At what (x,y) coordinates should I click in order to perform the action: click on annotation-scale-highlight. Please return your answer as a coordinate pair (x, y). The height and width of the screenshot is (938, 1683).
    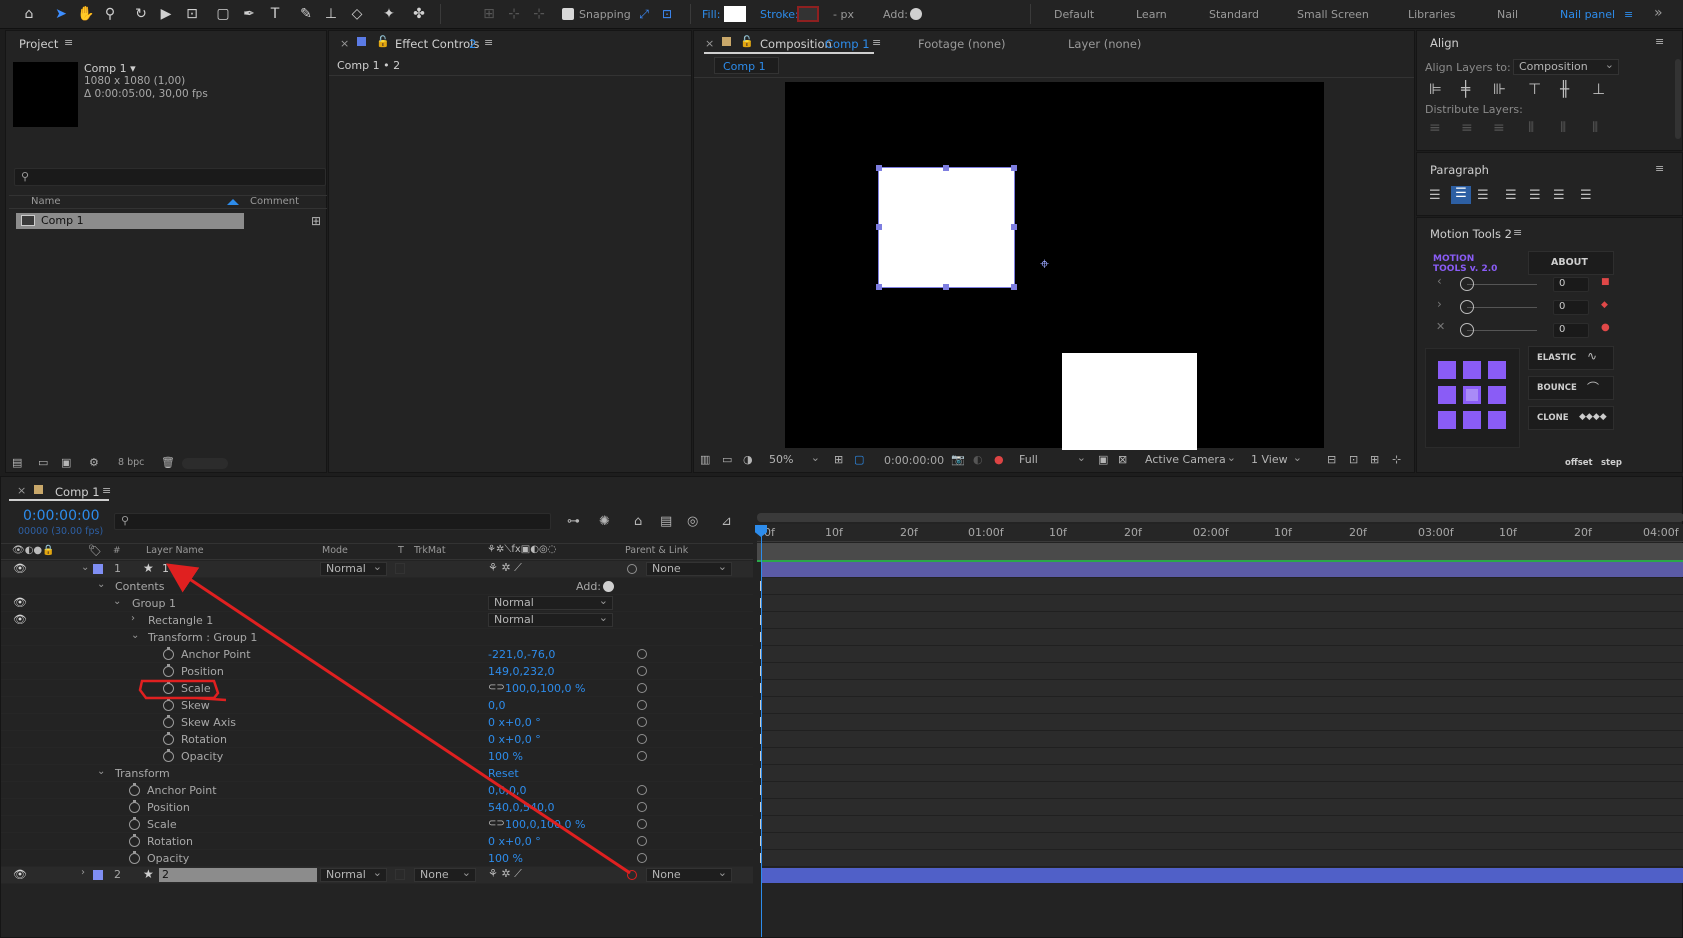
    Looking at the image, I should click on (182, 690).